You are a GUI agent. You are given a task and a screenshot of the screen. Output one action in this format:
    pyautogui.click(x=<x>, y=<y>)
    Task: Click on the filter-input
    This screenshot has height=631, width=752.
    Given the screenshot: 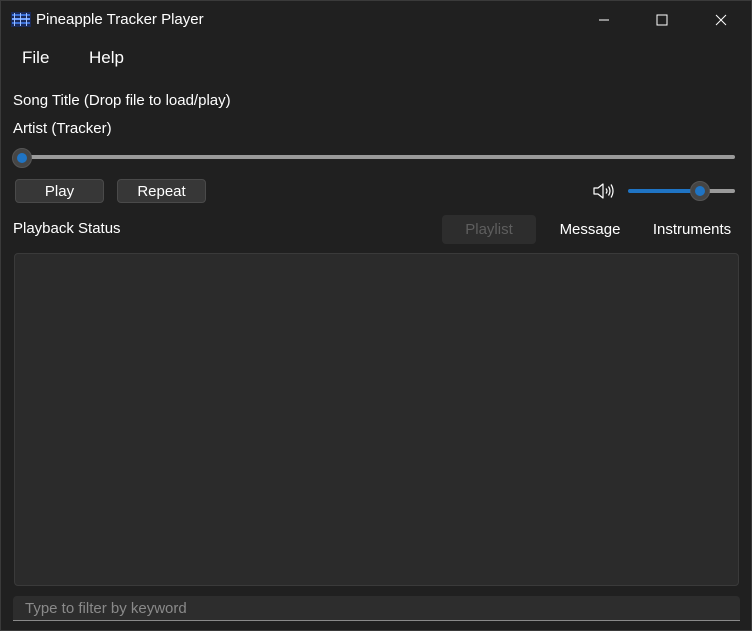 What is the action you would take?
    pyautogui.click(x=376, y=608)
    